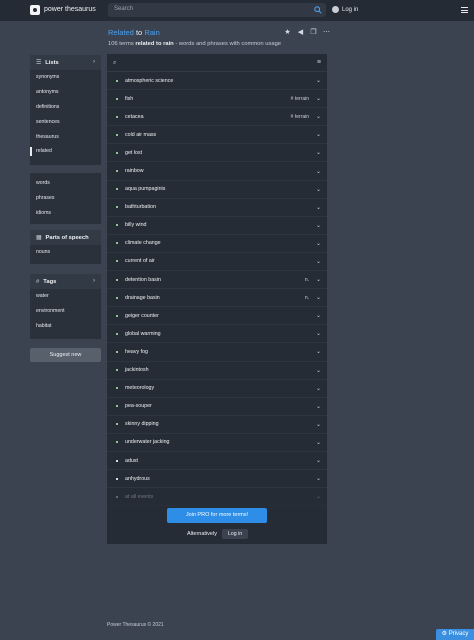 The height and width of the screenshot is (640, 474). I want to click on join-pro-button: Join PRO for more terms!, so click(217, 515).